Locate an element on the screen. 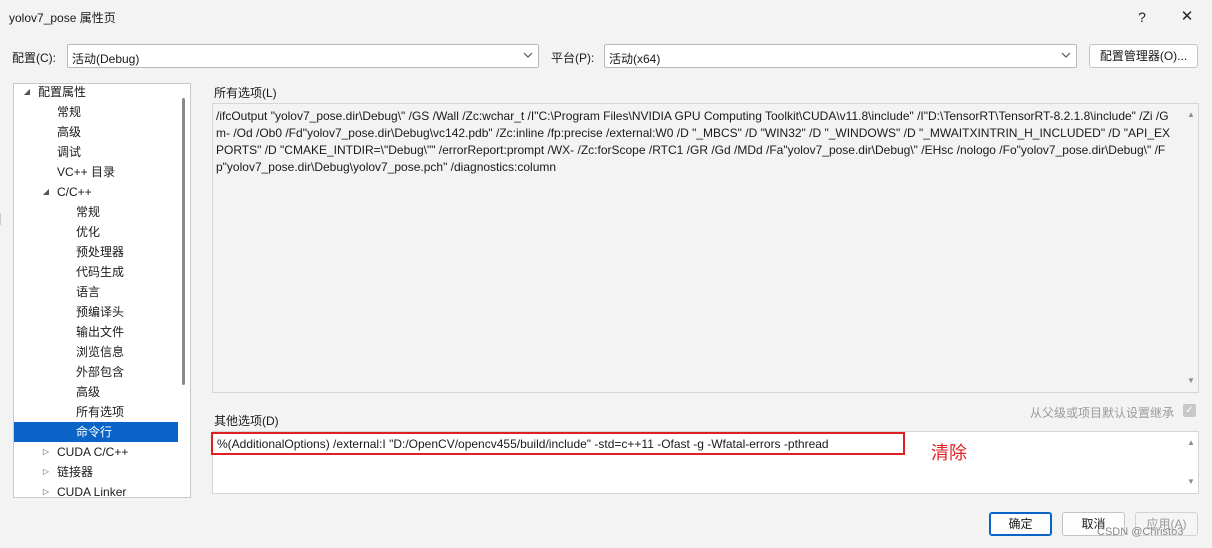 This screenshot has height=548, width=1212. tree-item-advanced: 高级 is located at coordinates (96, 132).